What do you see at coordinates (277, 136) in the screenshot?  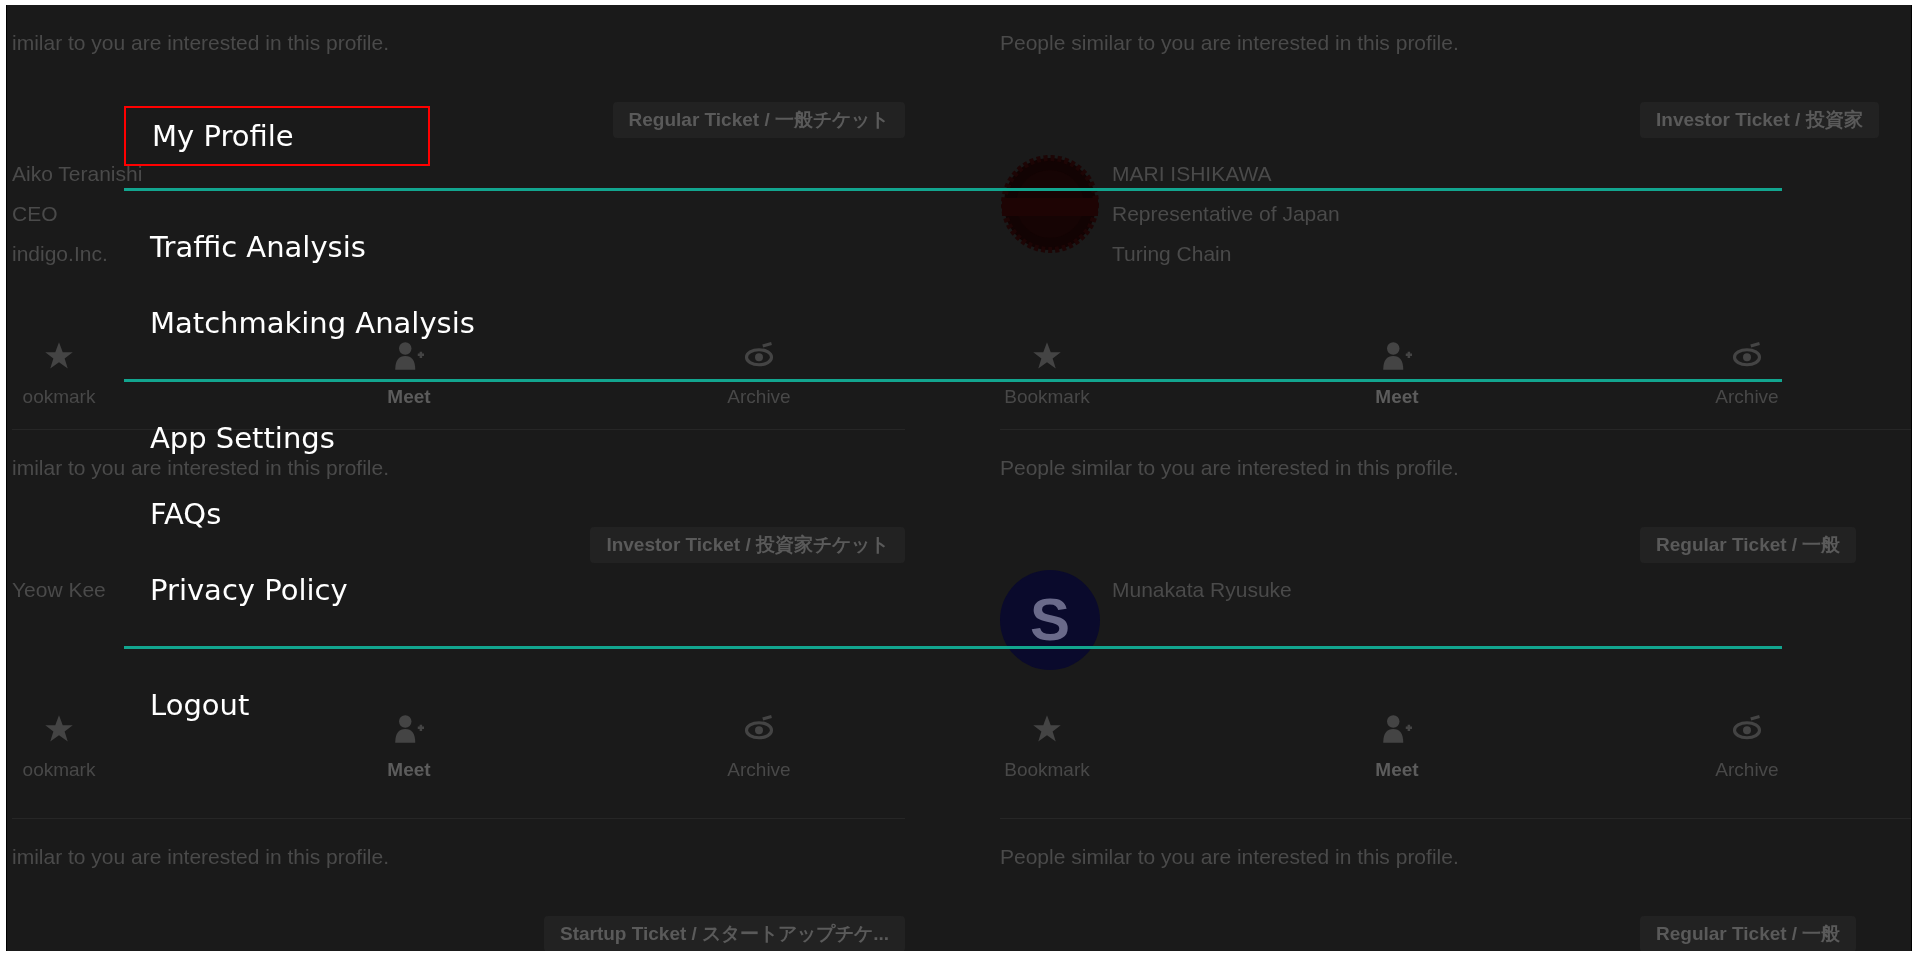 I see `menu-item: My Profile` at bounding box center [277, 136].